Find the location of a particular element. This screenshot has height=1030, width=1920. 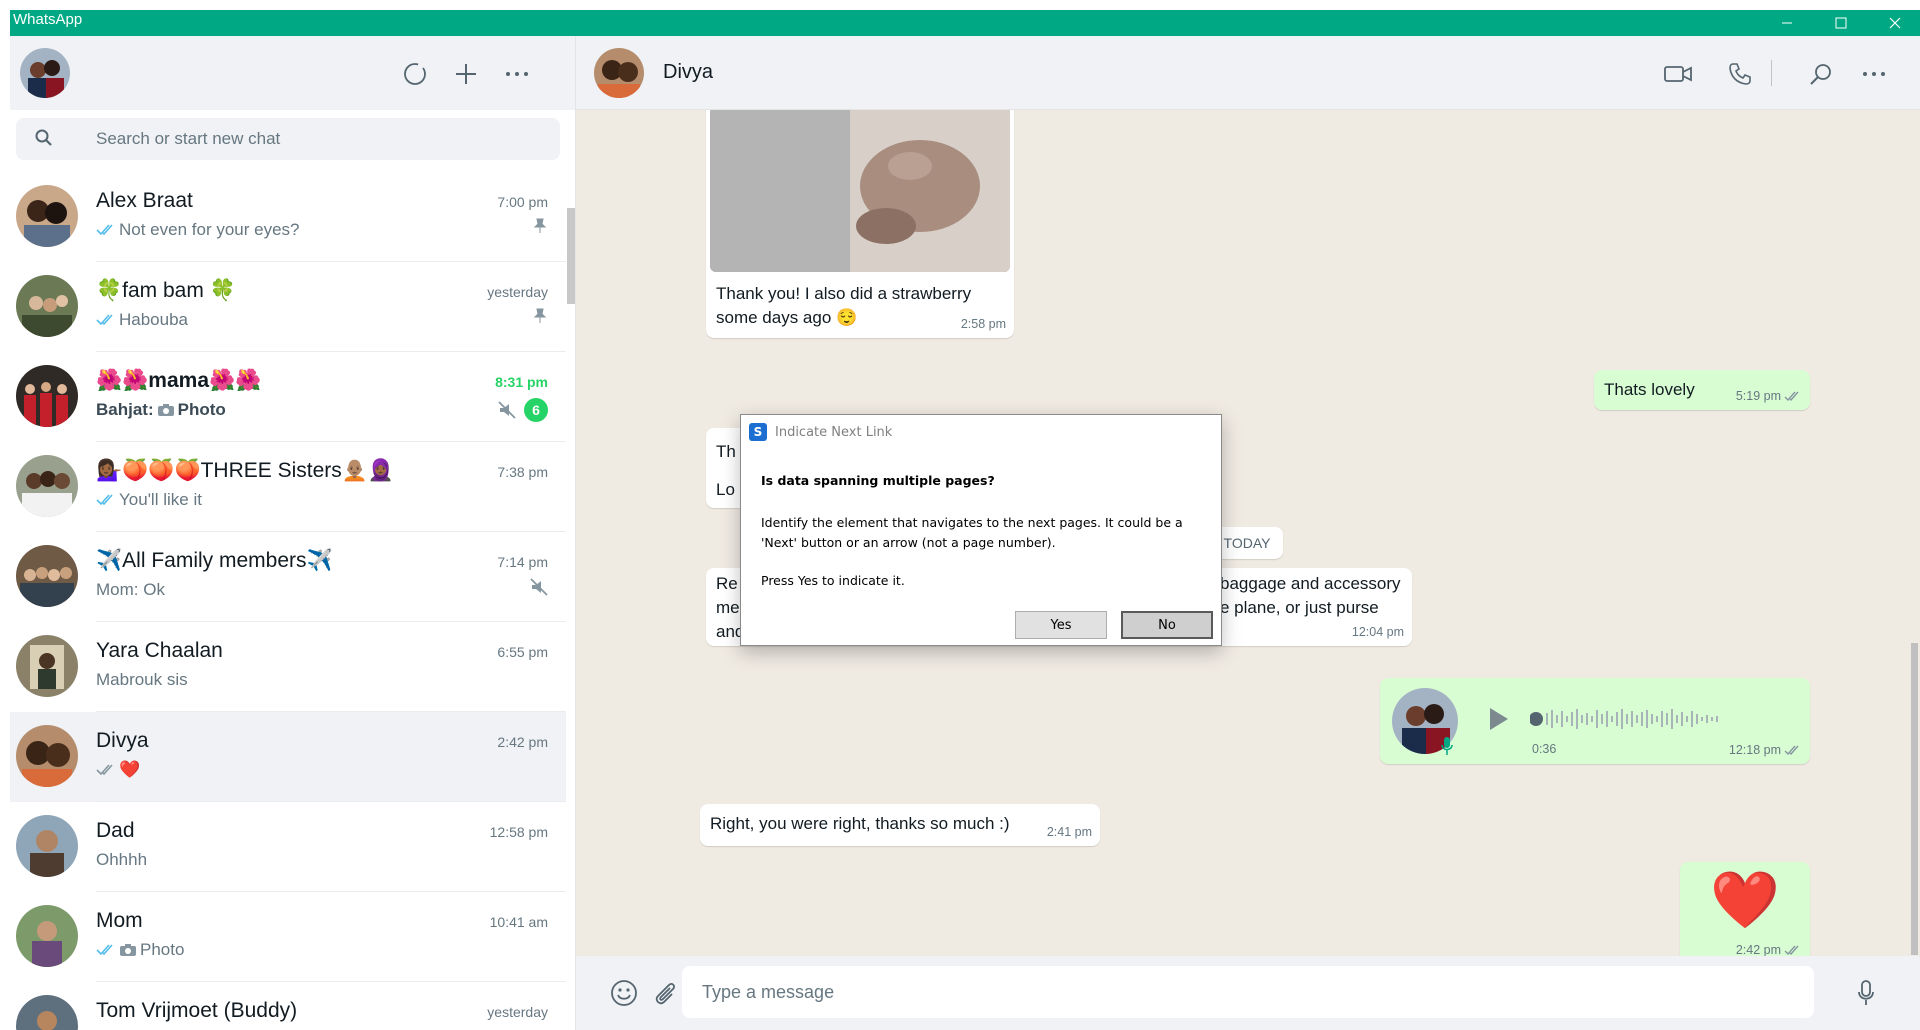

close-icon is located at coordinates (1895, 23).